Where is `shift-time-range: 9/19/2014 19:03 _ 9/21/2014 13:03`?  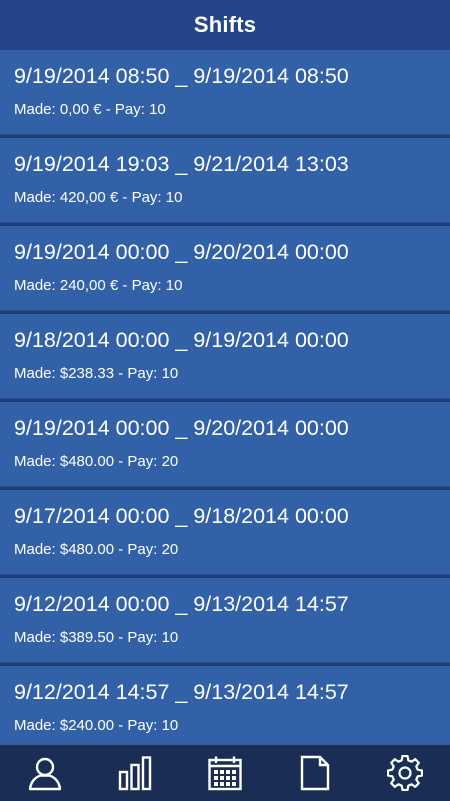
shift-time-range: 9/19/2014 19:03 _ 9/21/2014 13:03 is located at coordinates (181, 164).